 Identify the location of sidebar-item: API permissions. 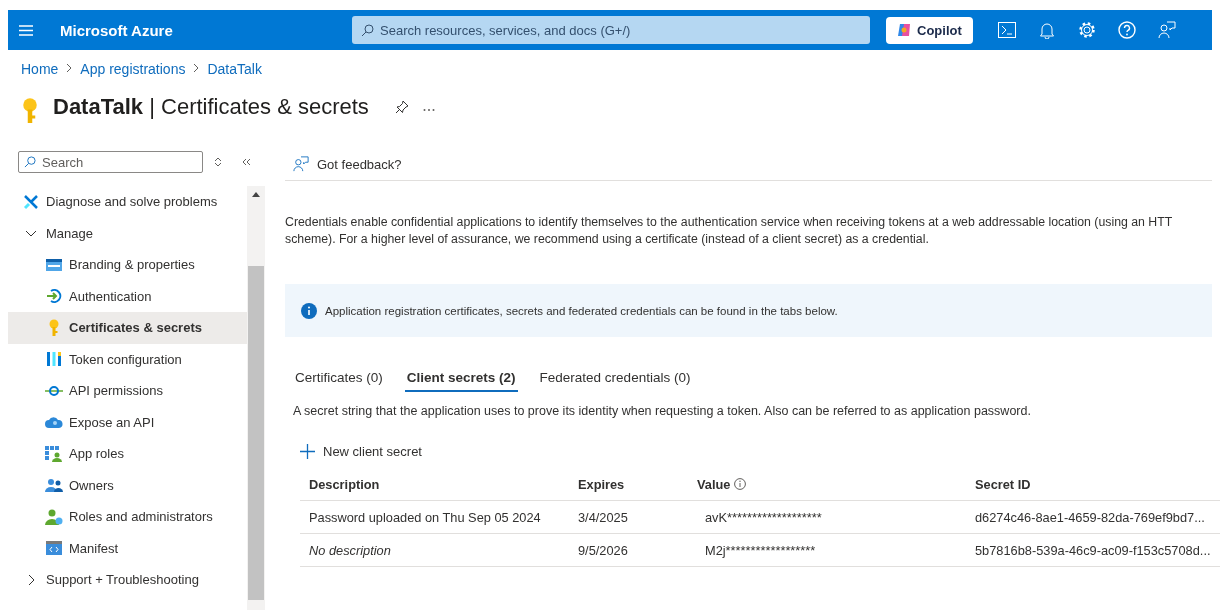
(127, 391).